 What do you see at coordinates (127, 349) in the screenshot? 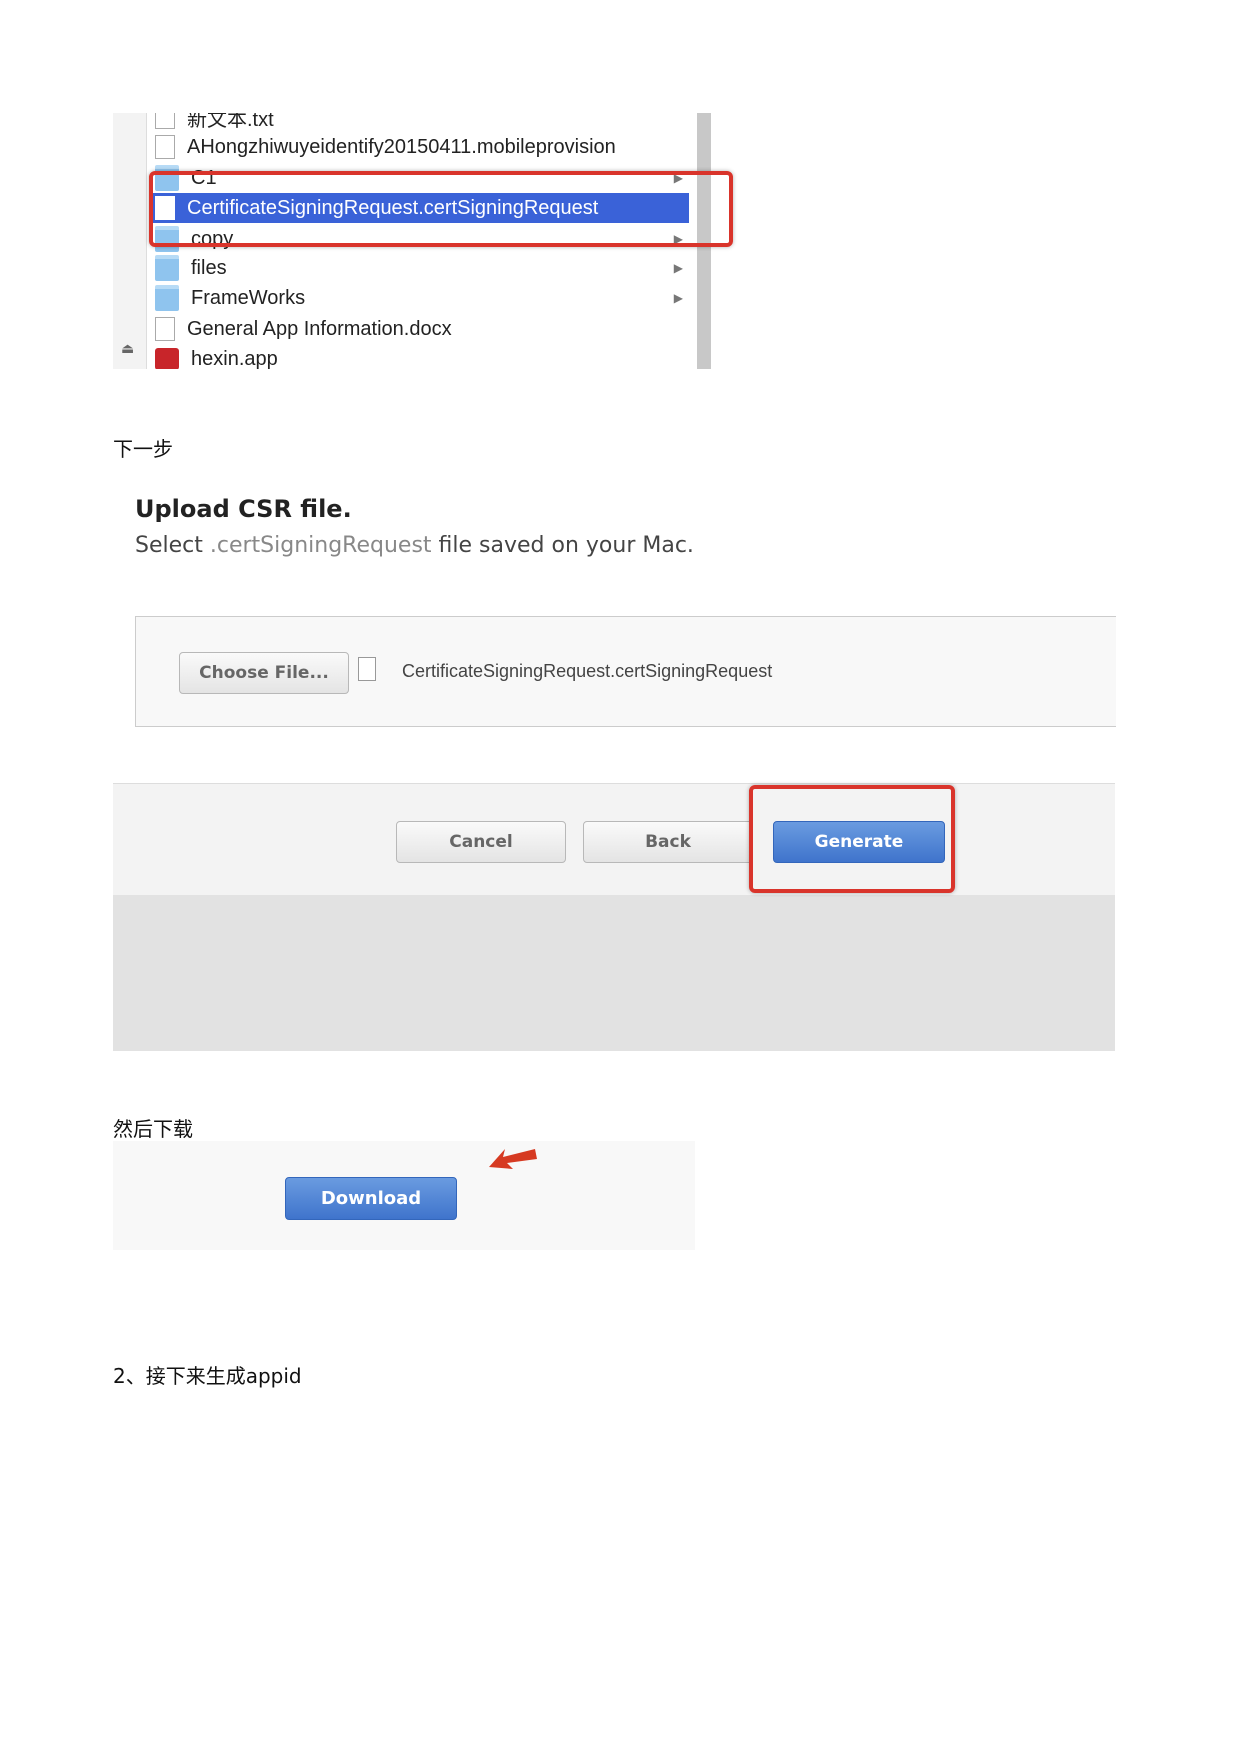
I see `eject-icon: ⏏` at bounding box center [127, 349].